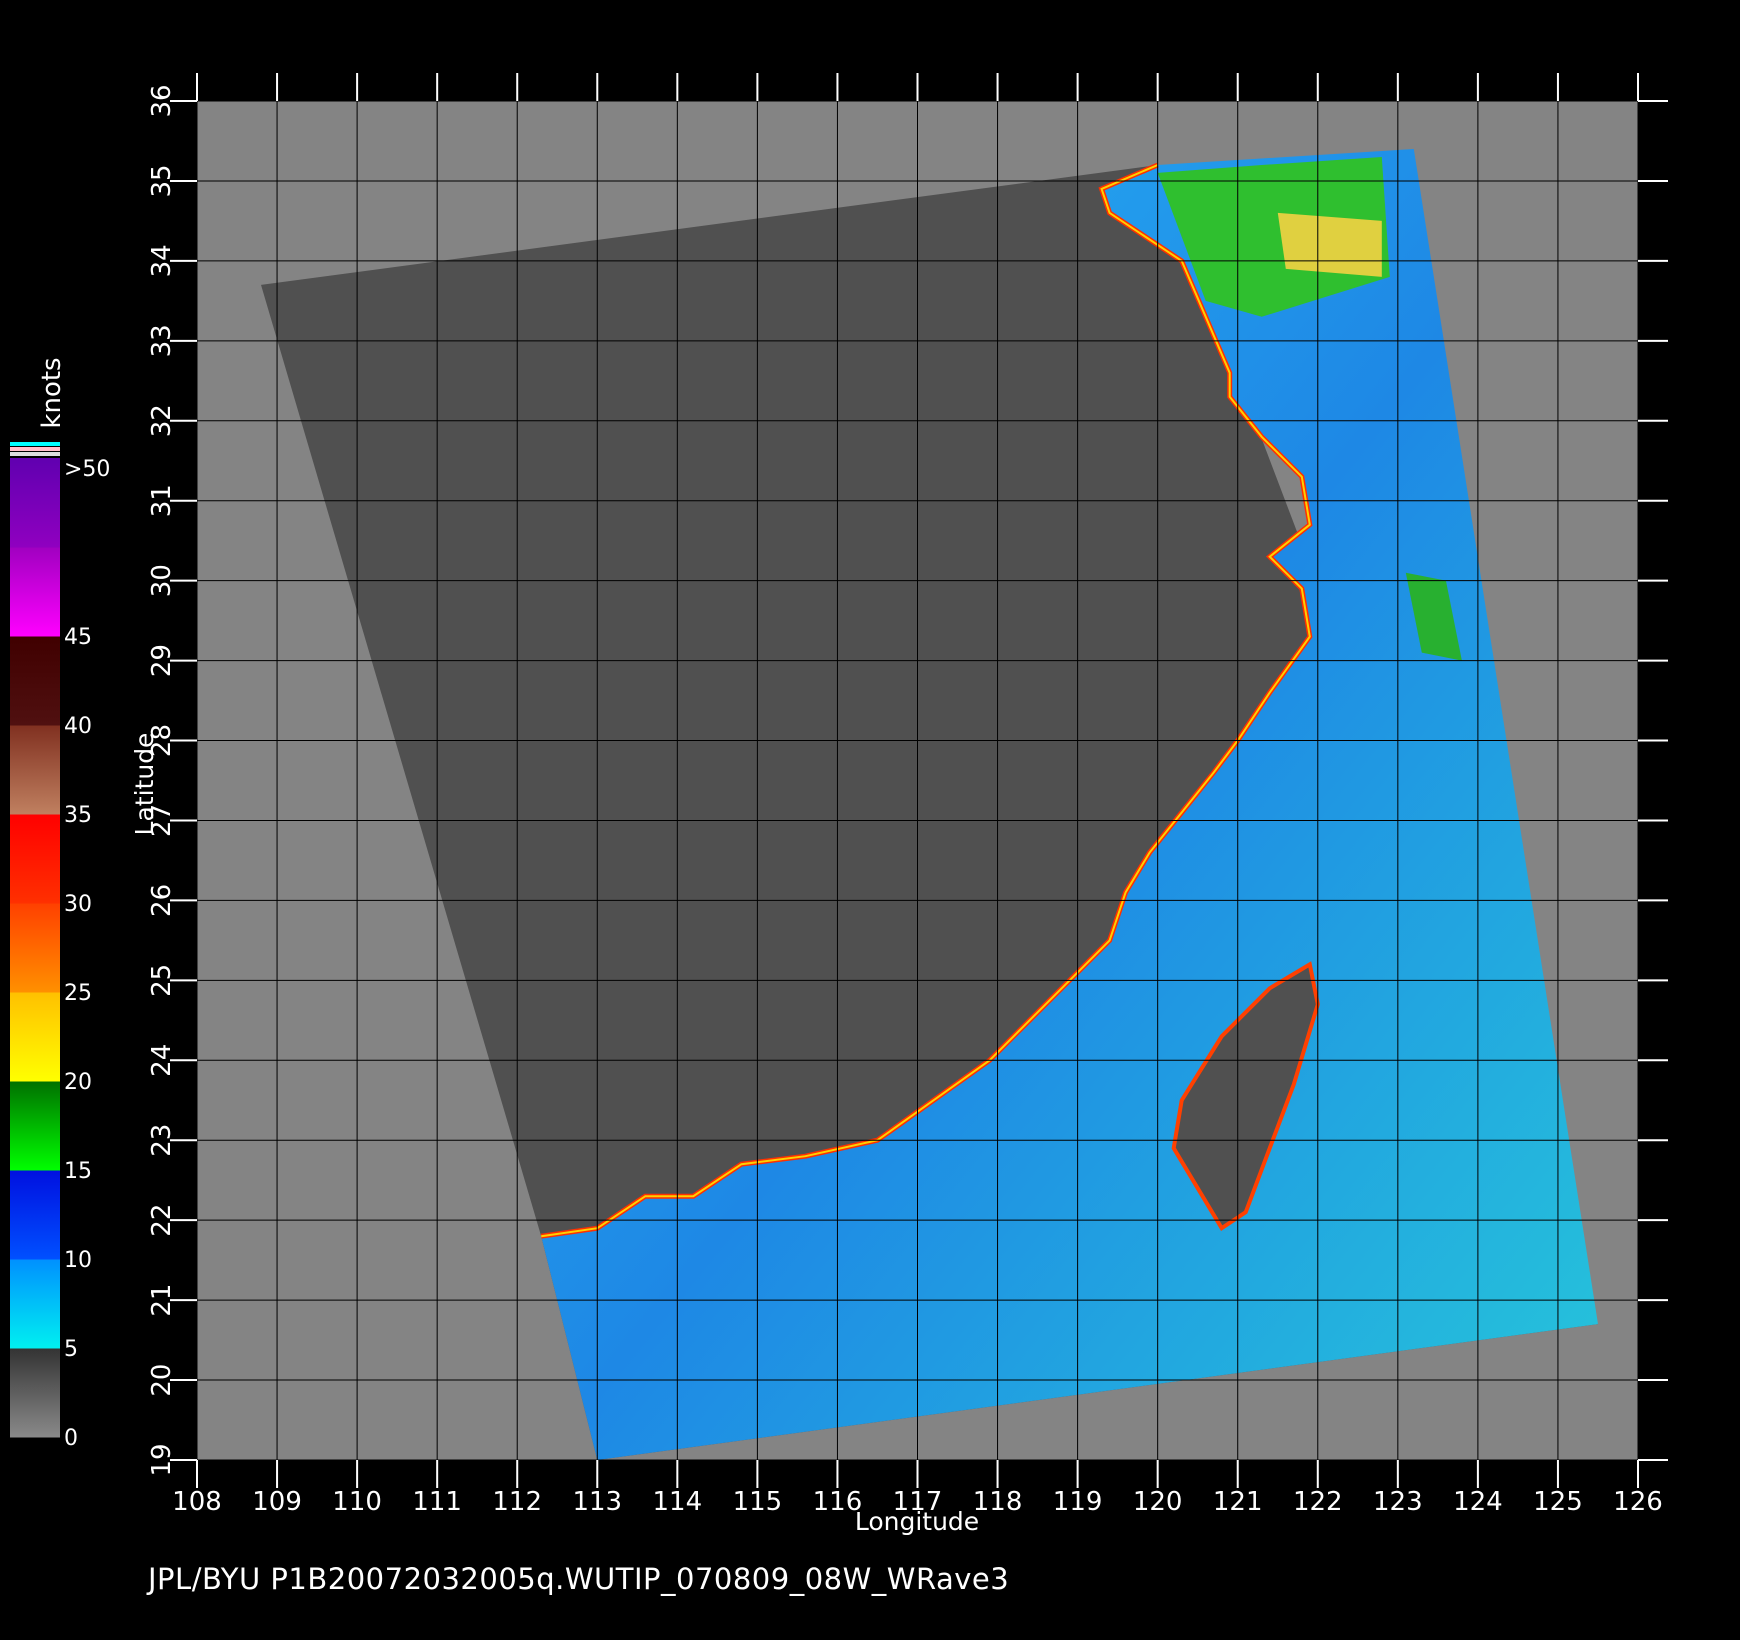 The width and height of the screenshot is (1740, 1640). Describe the element at coordinates (517, 1502) in the screenshot. I see `lon-tick-label: 112` at that location.